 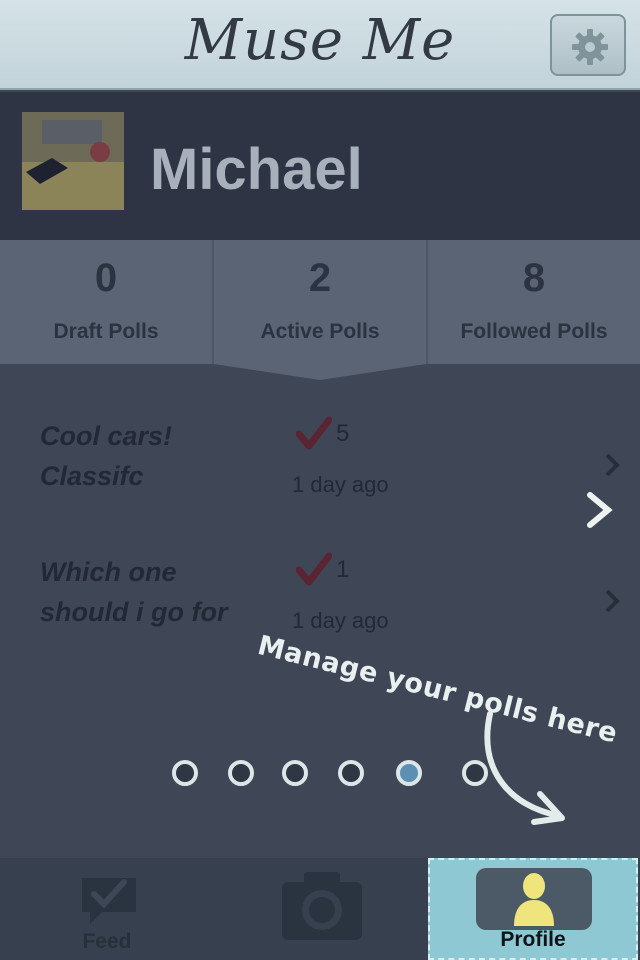 I want to click on stat-draft-polls: 0 Draft Polls, so click(x=106, y=302).